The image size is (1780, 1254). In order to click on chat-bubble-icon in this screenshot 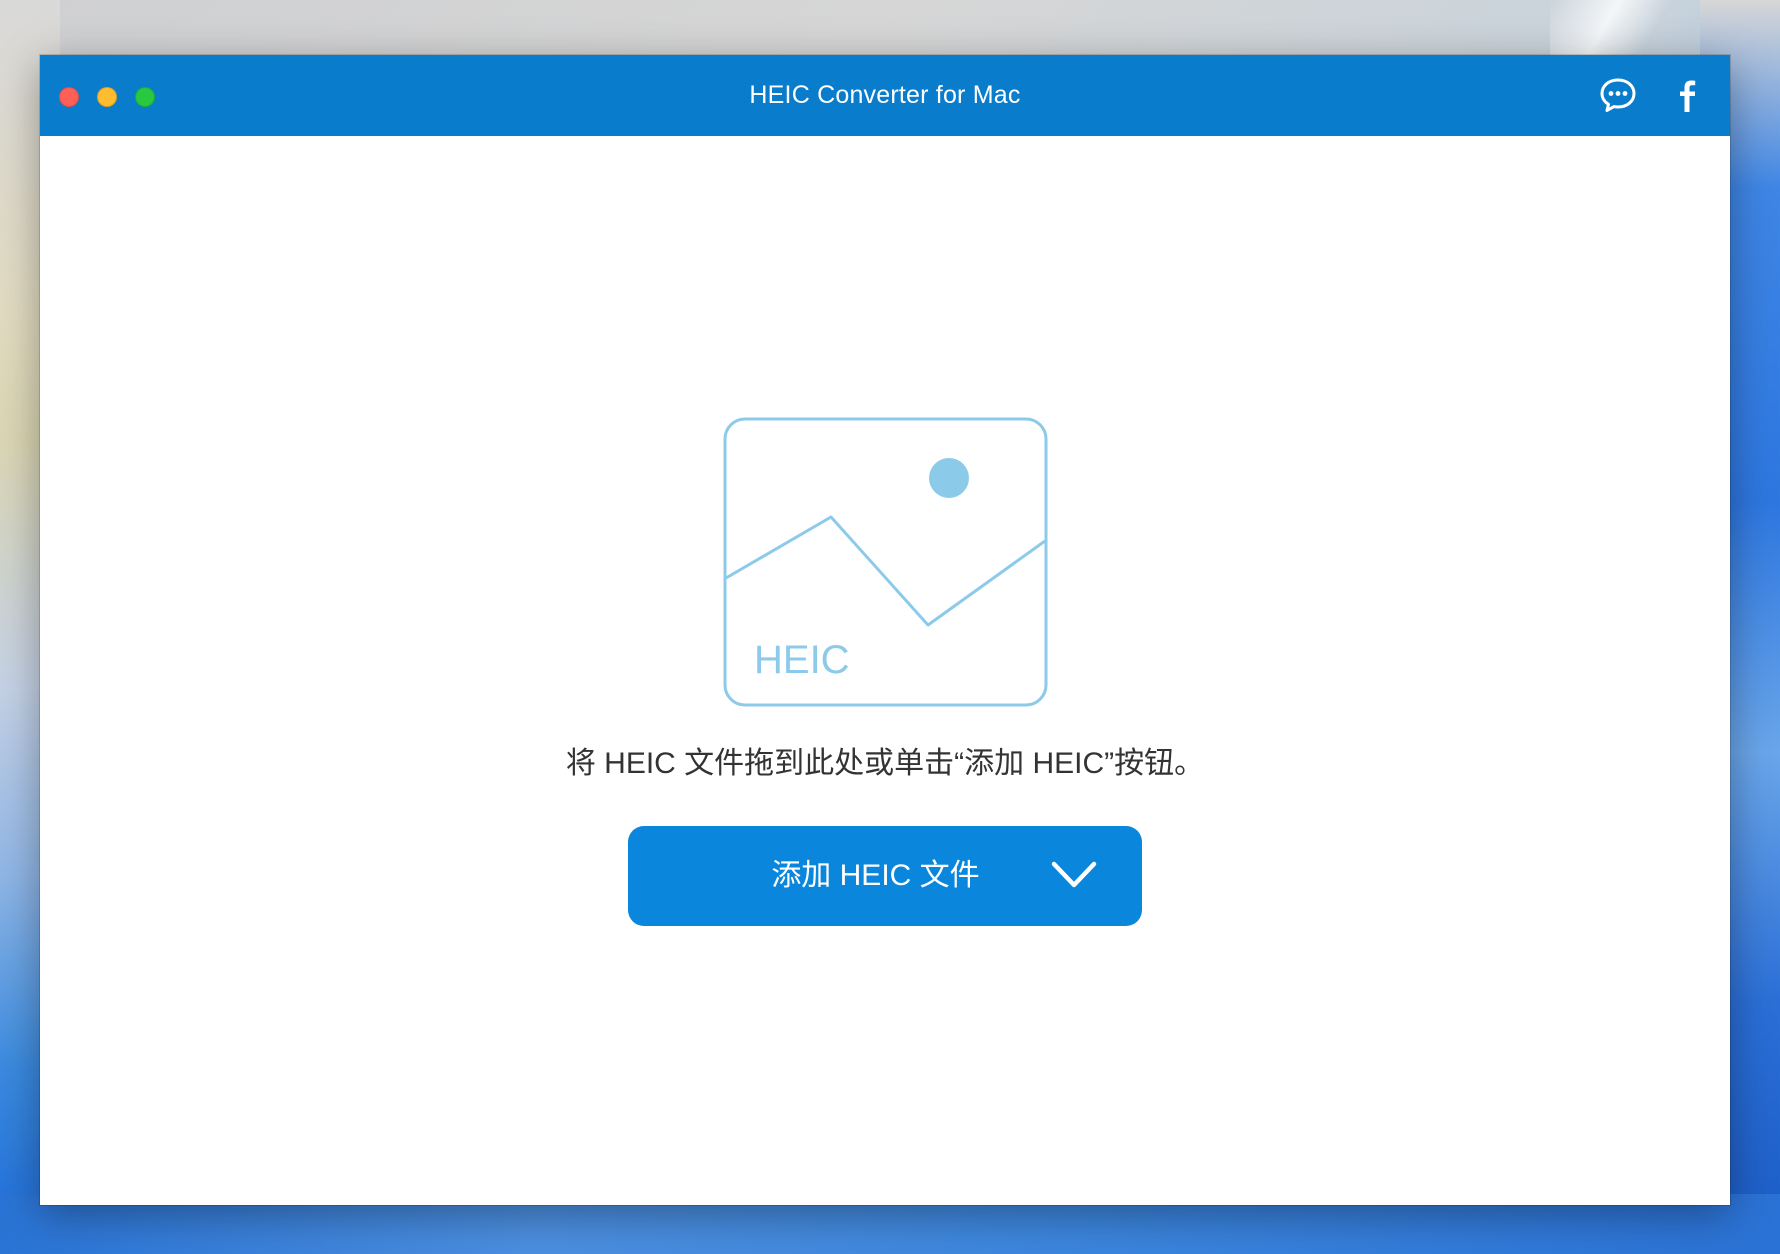, I will do `click(1618, 95)`.